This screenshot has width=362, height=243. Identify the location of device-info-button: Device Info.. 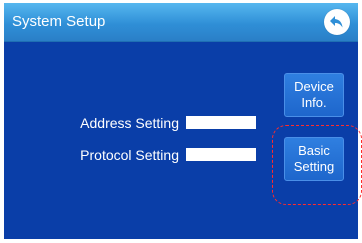
(314, 95).